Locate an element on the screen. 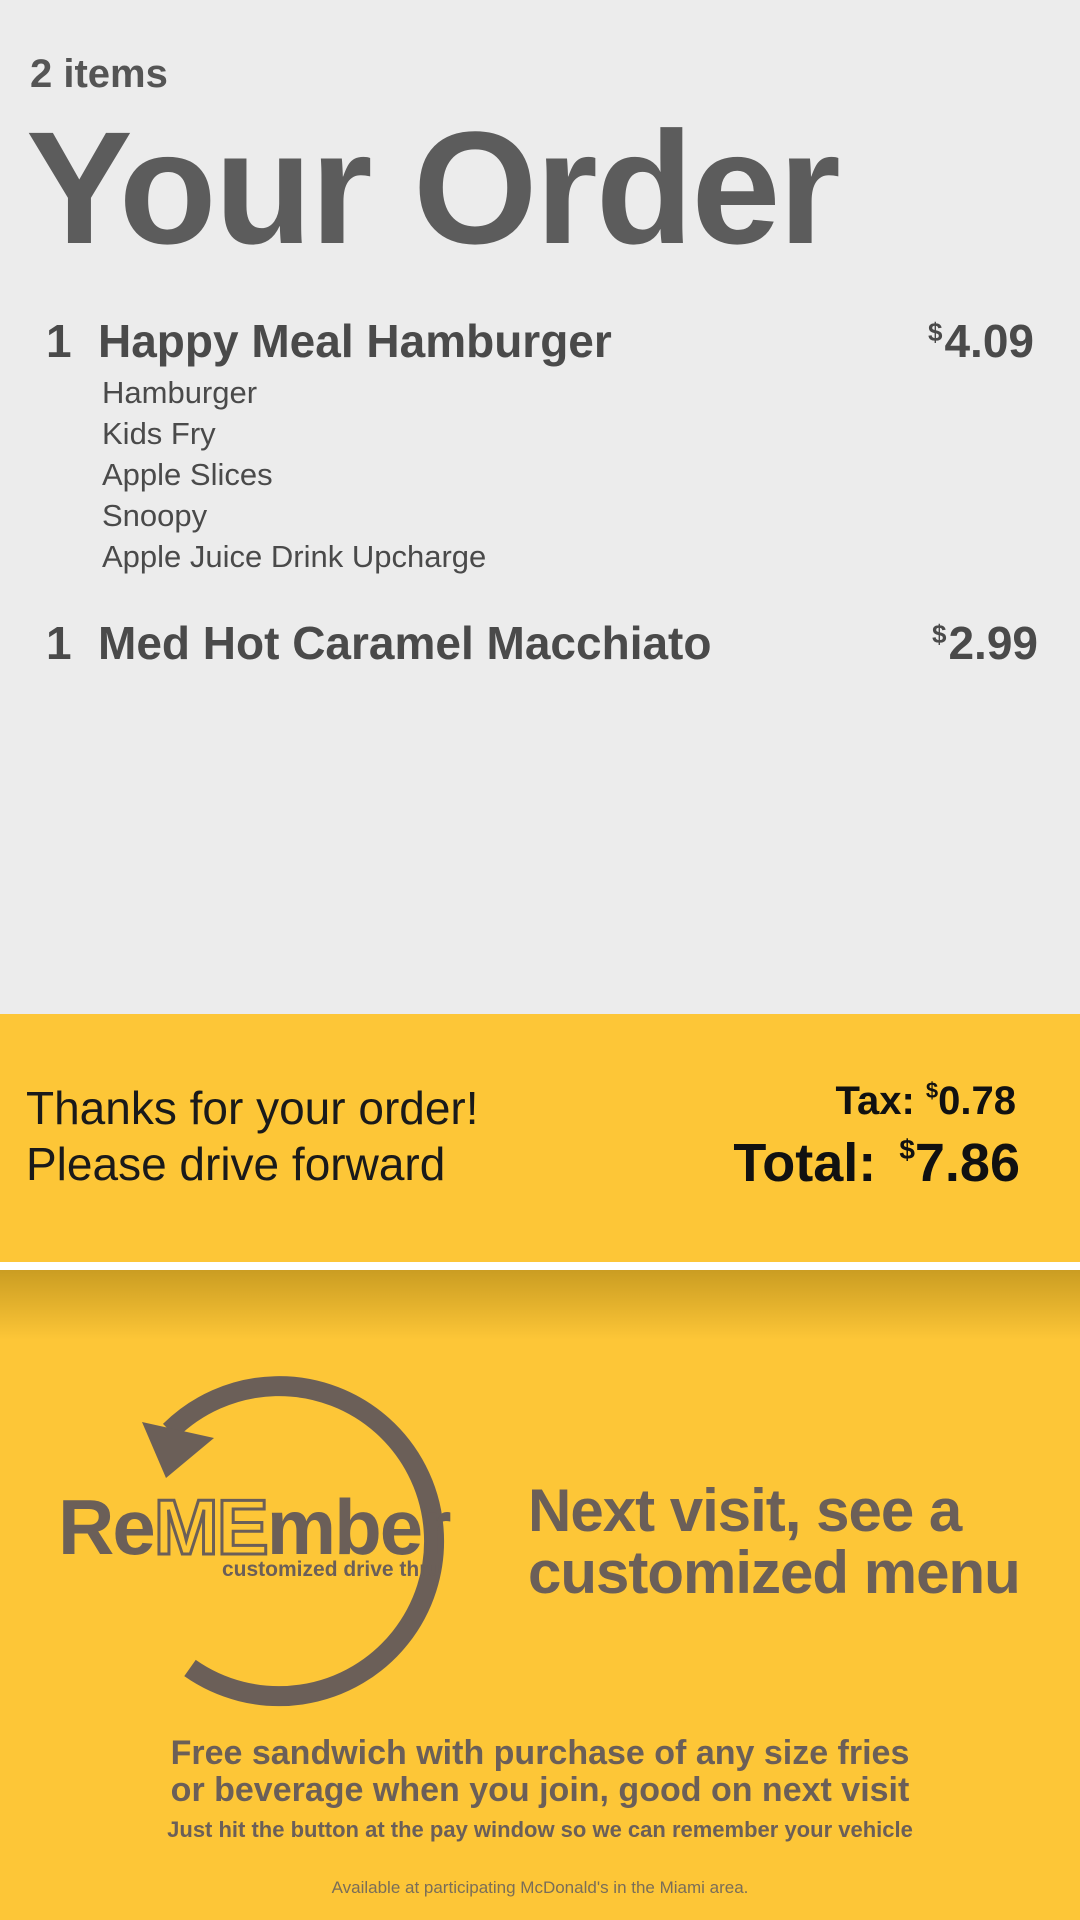 The height and width of the screenshot is (1920, 1080). item-price: $2.99 is located at coordinates (985, 643).